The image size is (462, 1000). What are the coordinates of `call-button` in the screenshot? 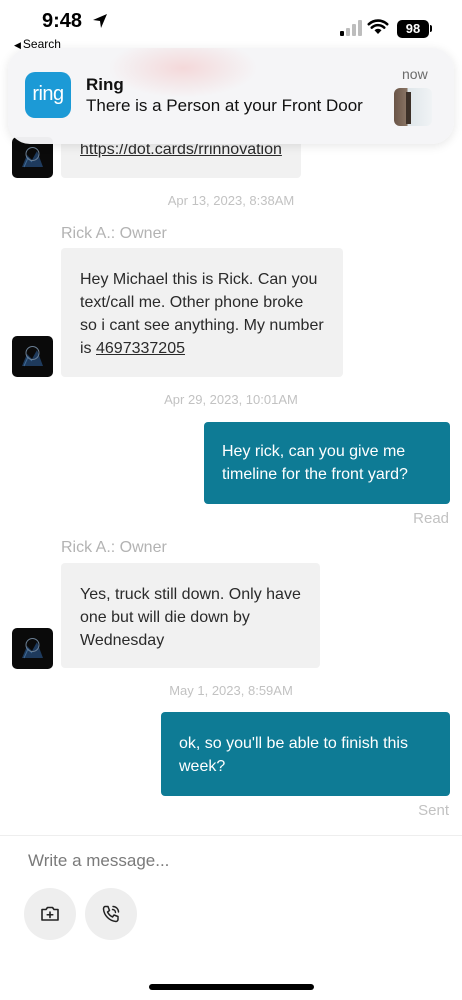 It's located at (111, 914).